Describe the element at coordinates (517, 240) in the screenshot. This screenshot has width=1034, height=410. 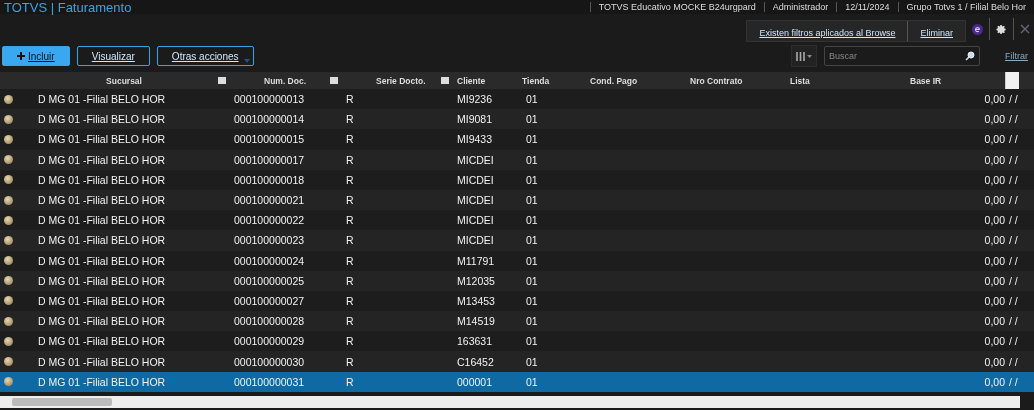
I see `table-row: D MG 01 -Filial BELO HOR 000100000023 R MICDEI 01 0,00 / /` at that location.